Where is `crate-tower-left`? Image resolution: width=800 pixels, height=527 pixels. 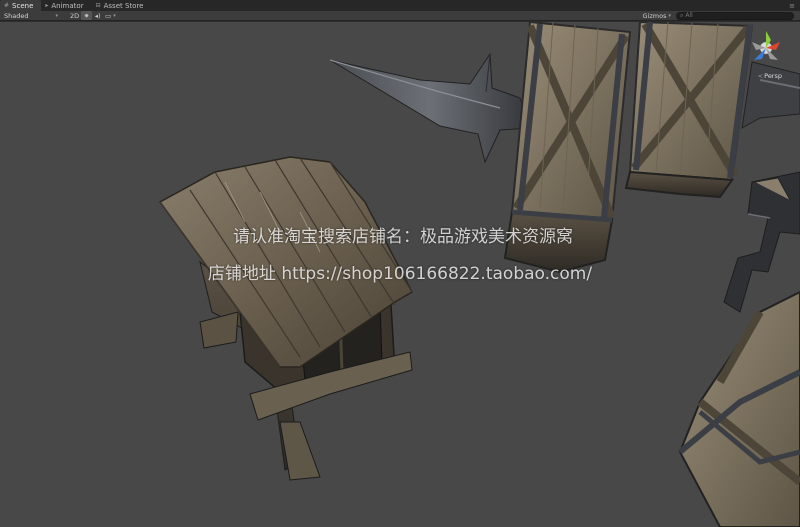 crate-tower-left is located at coordinates (567, 148).